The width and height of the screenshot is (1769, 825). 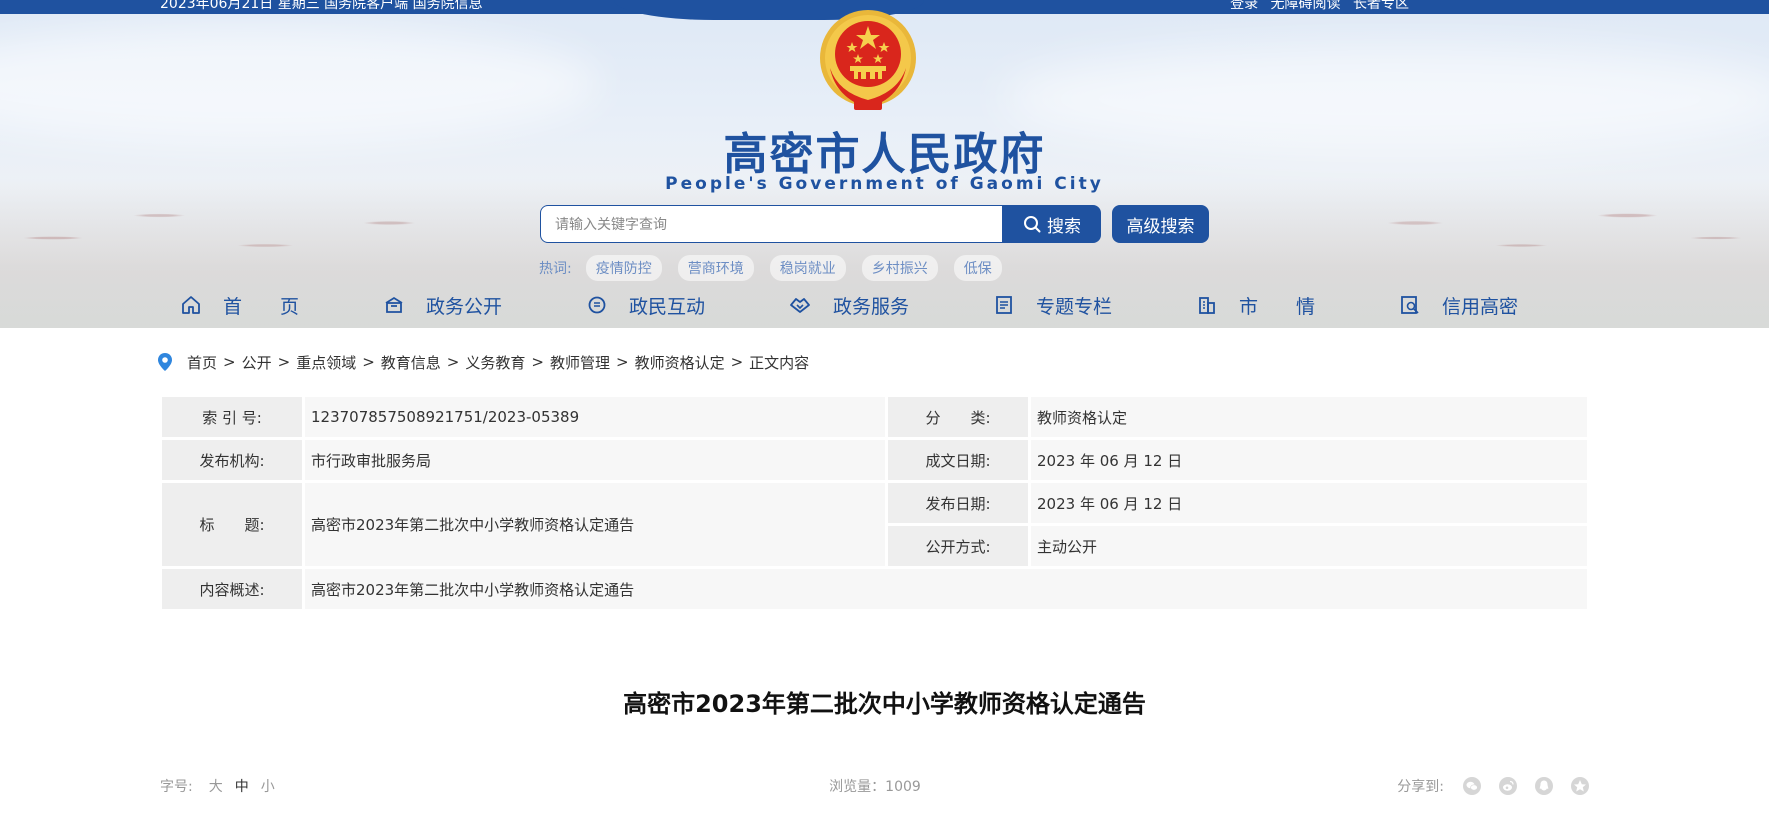 I want to click on main-nav: 首 页 政务公开 政民互动 政务服务 专题专栏 市 情 信用高密, so click(x=884, y=305).